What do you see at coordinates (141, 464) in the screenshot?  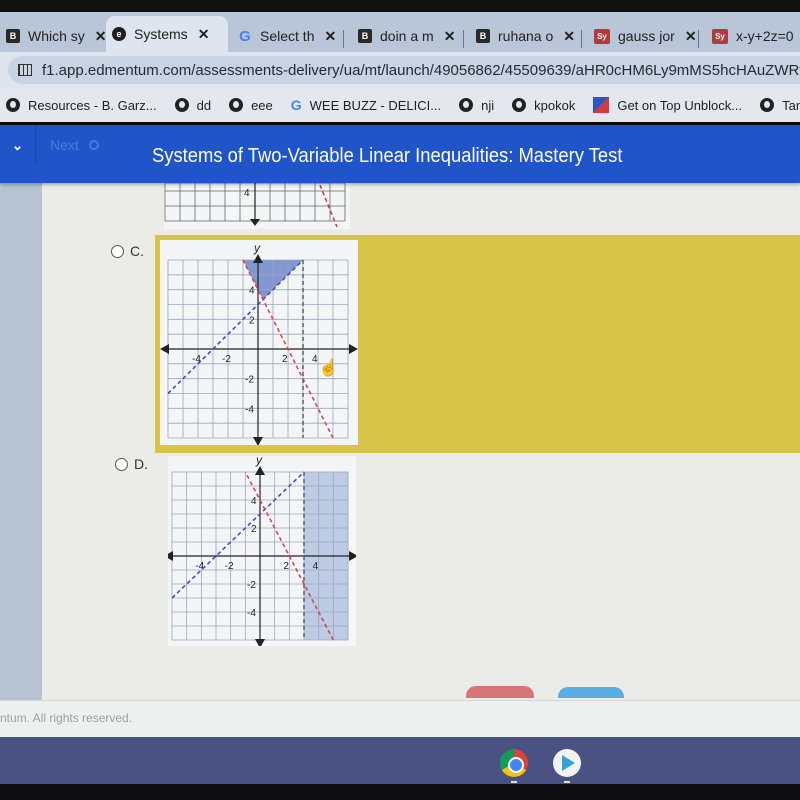 I see `option-d-letter: D.` at bounding box center [141, 464].